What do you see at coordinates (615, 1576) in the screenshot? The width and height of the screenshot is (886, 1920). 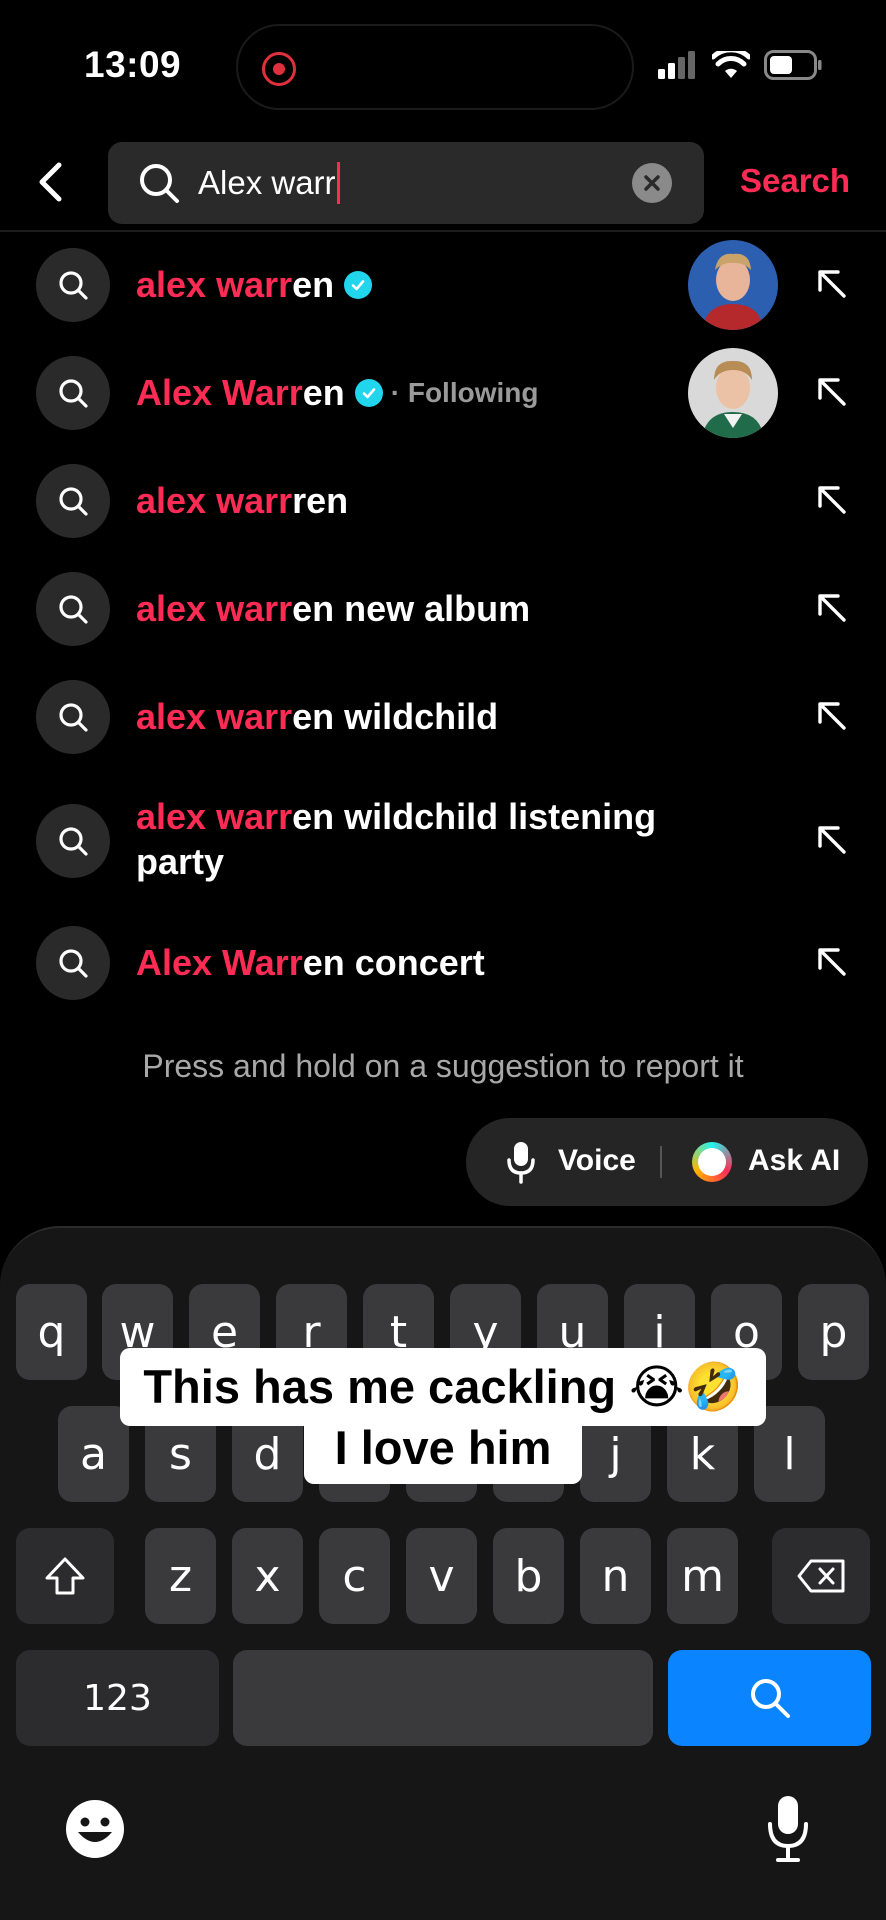 I see `key-n: n` at bounding box center [615, 1576].